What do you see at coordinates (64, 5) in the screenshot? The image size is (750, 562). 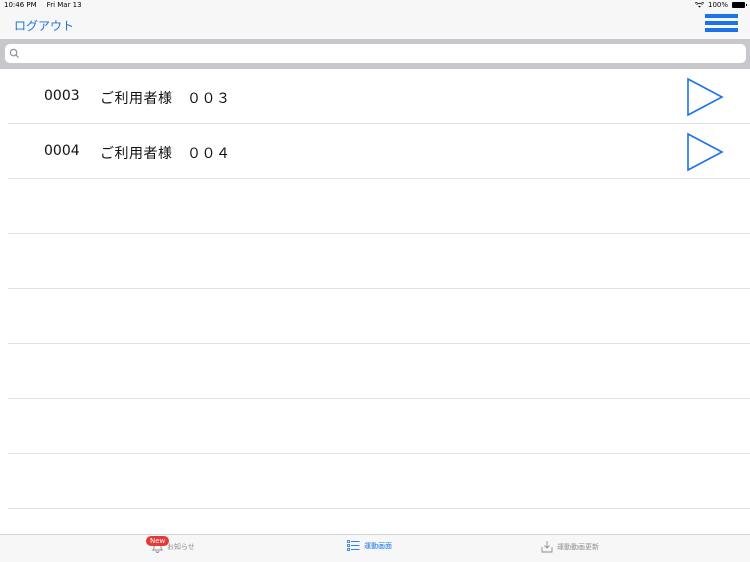 I see `status-date: Fri Mar 13` at bounding box center [64, 5].